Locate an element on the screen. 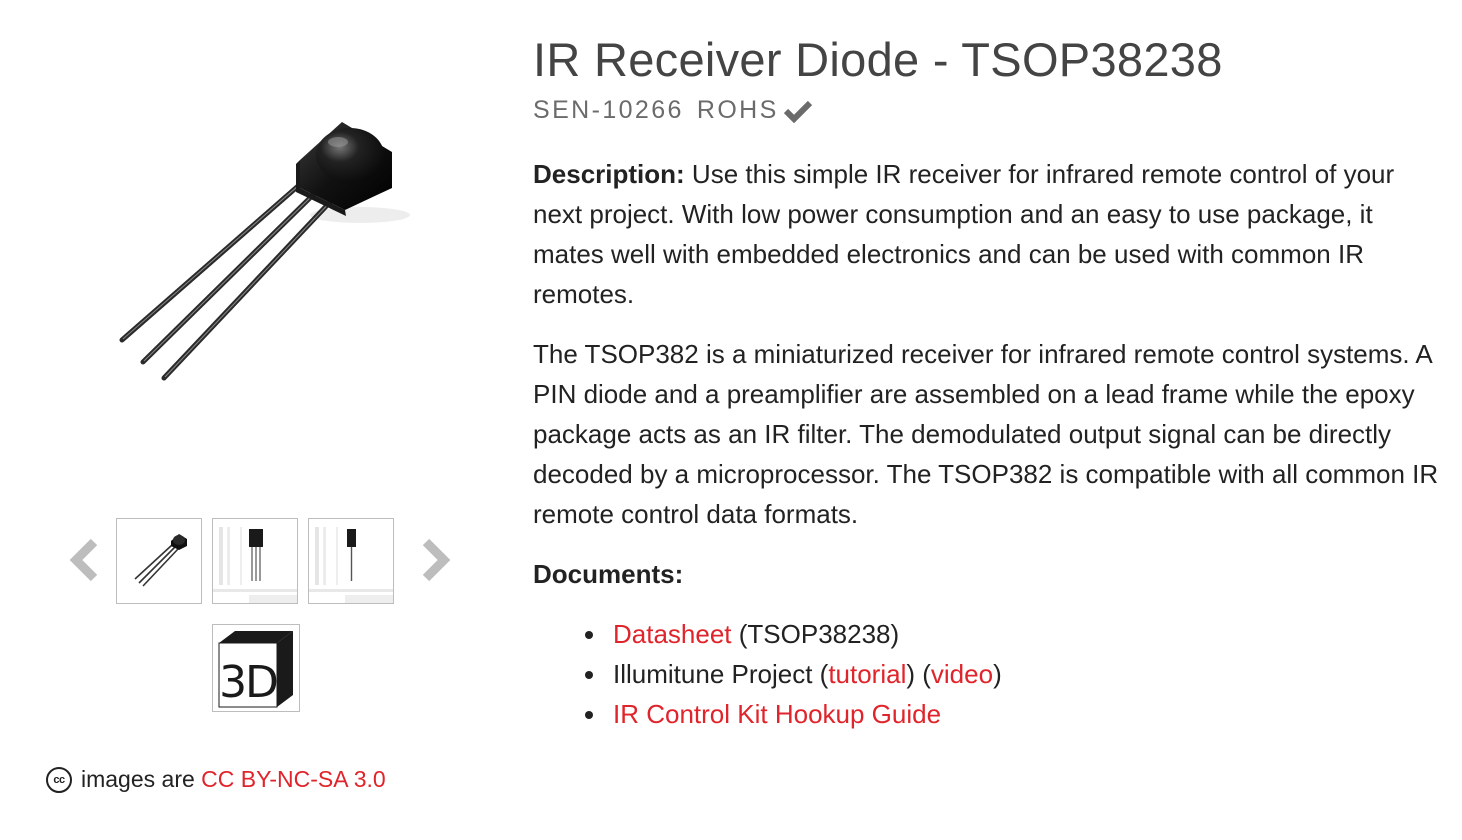 This screenshot has height=840, width=1462. image-license: cc images are CC BY-NC-SA 3.0 is located at coordinates (216, 779).